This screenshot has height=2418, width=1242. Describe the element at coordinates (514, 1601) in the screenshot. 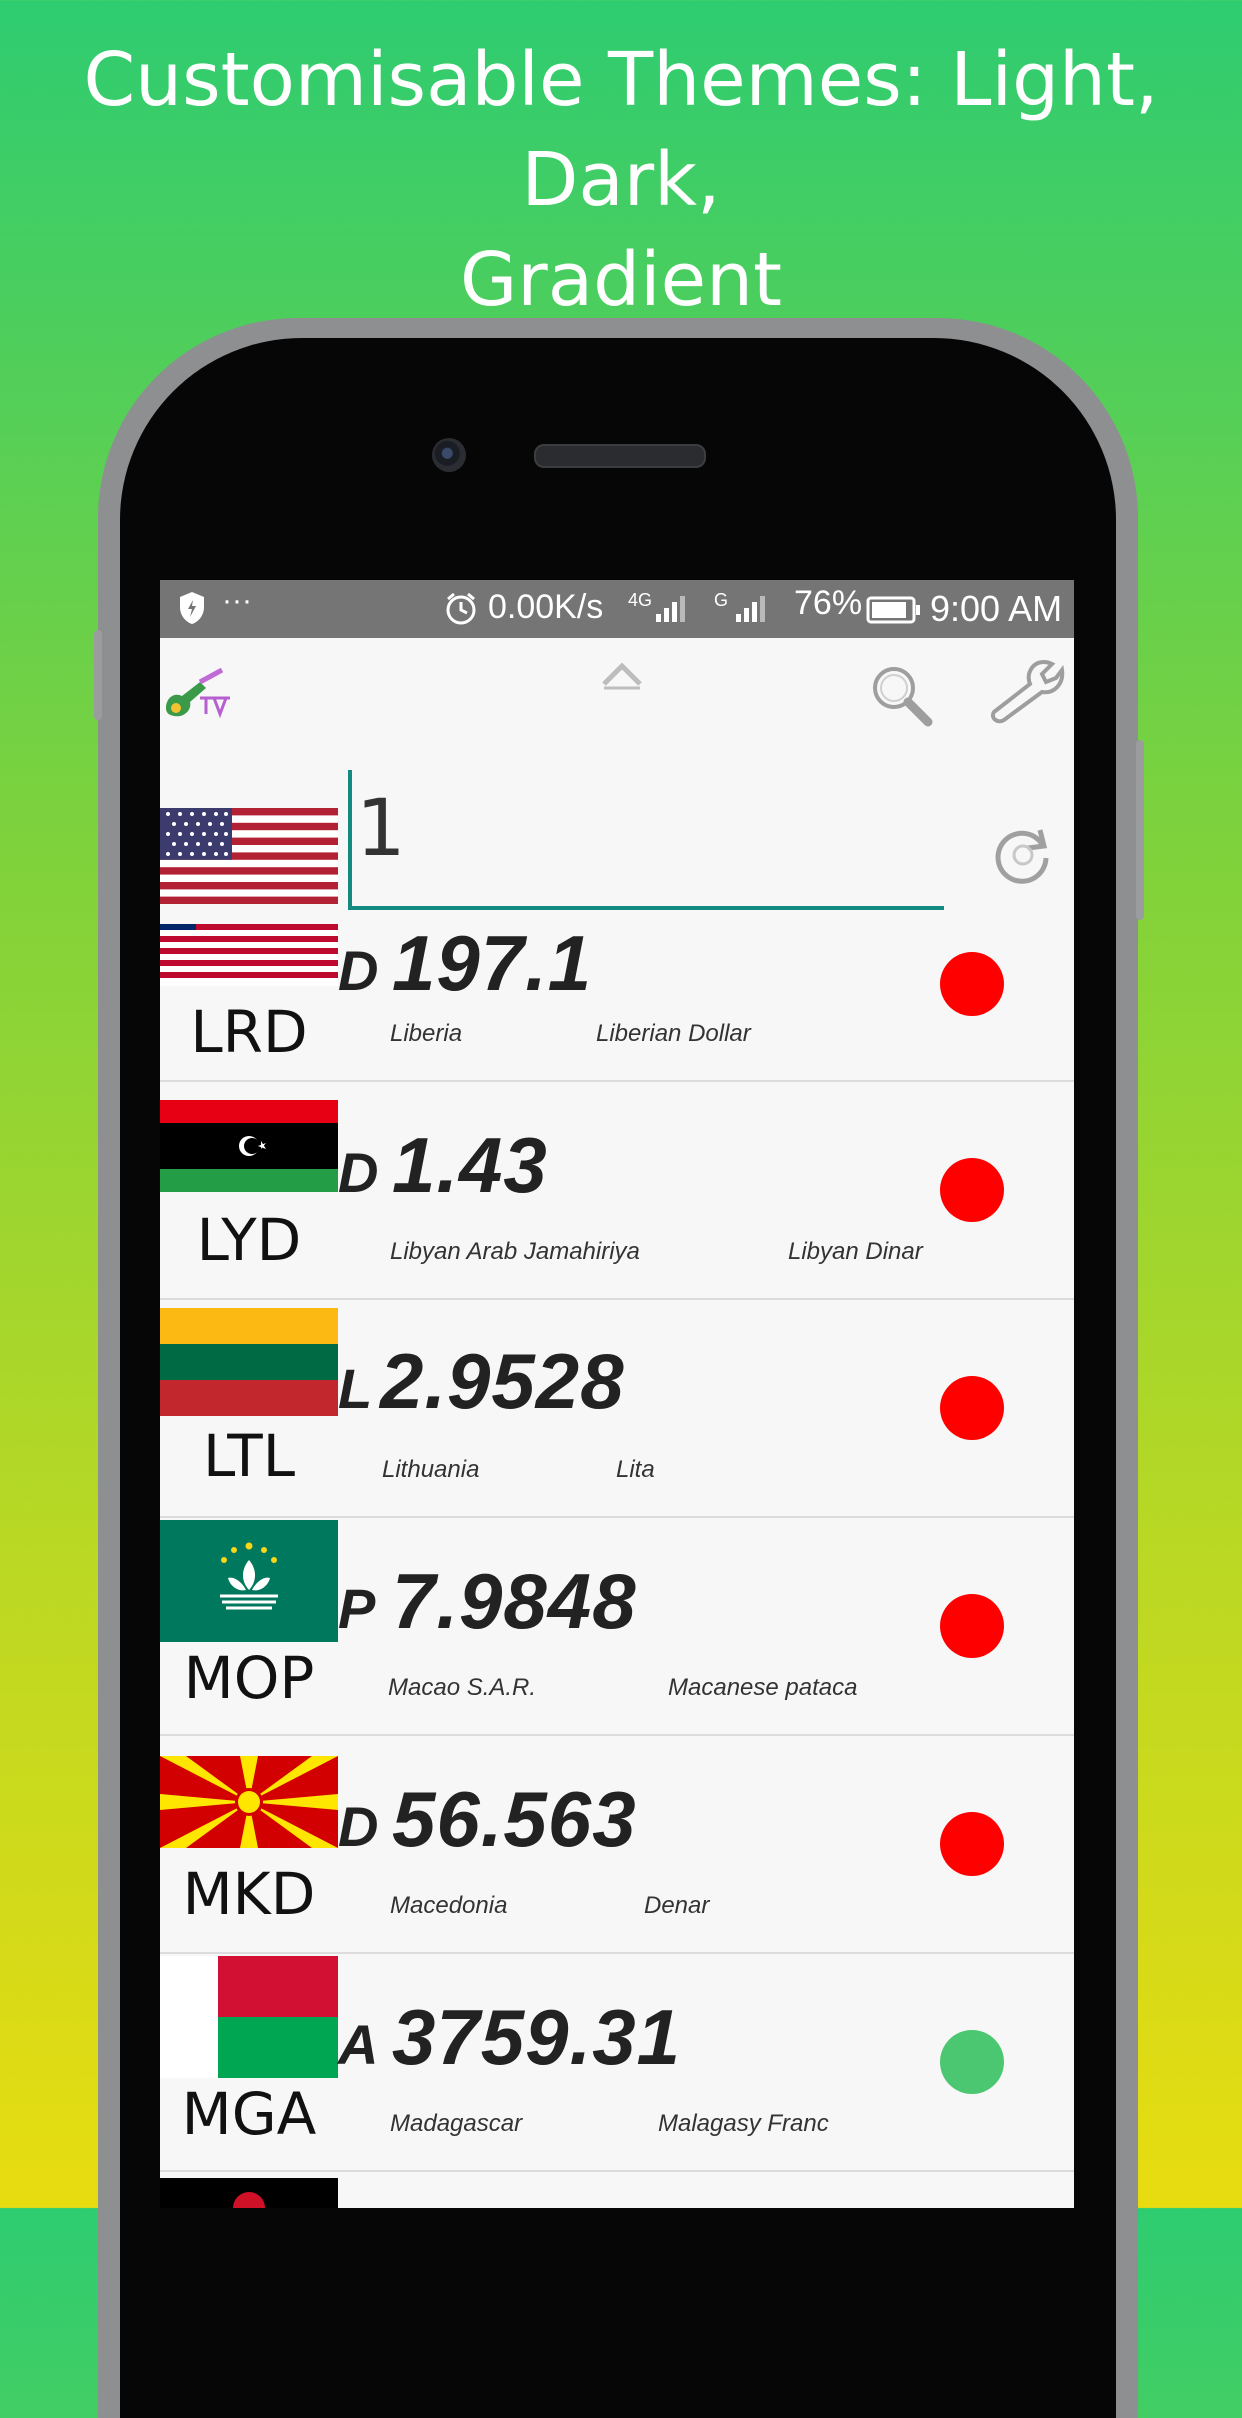

I see `converted-value: 7.9848` at that location.